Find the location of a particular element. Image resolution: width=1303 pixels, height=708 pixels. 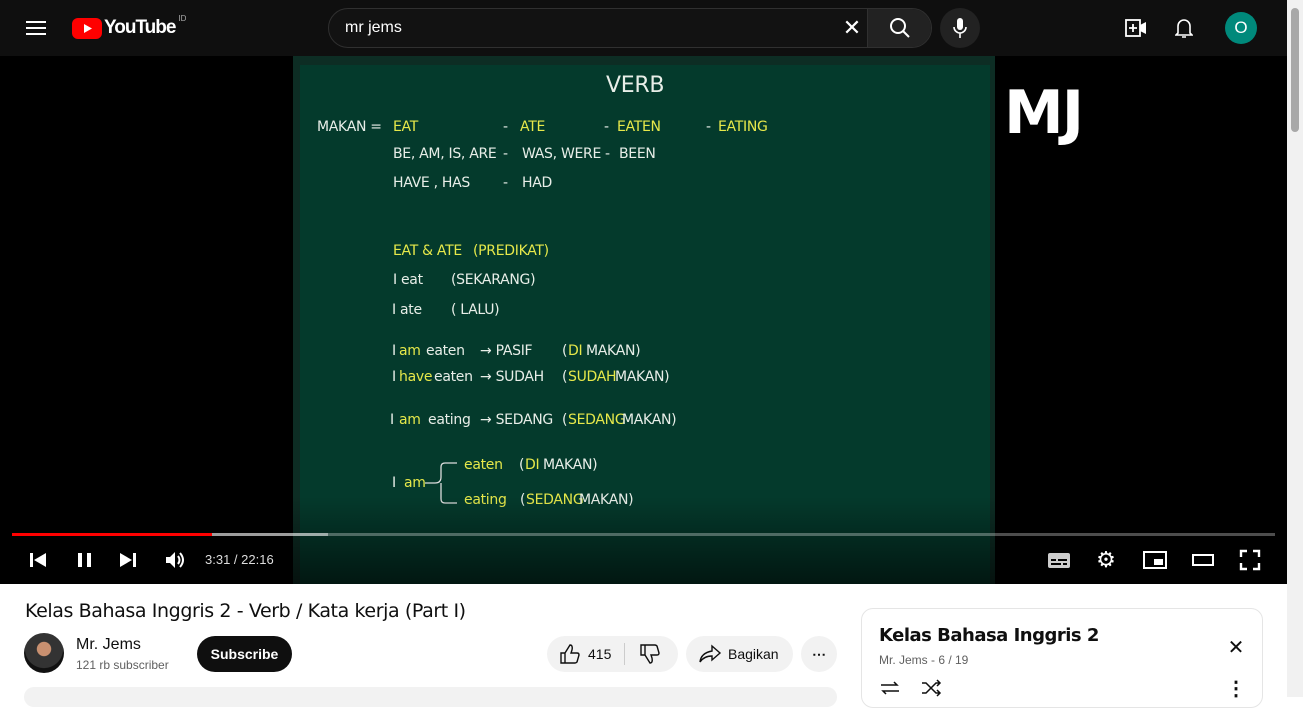

board-text: ( LALU) is located at coordinates (475, 310).